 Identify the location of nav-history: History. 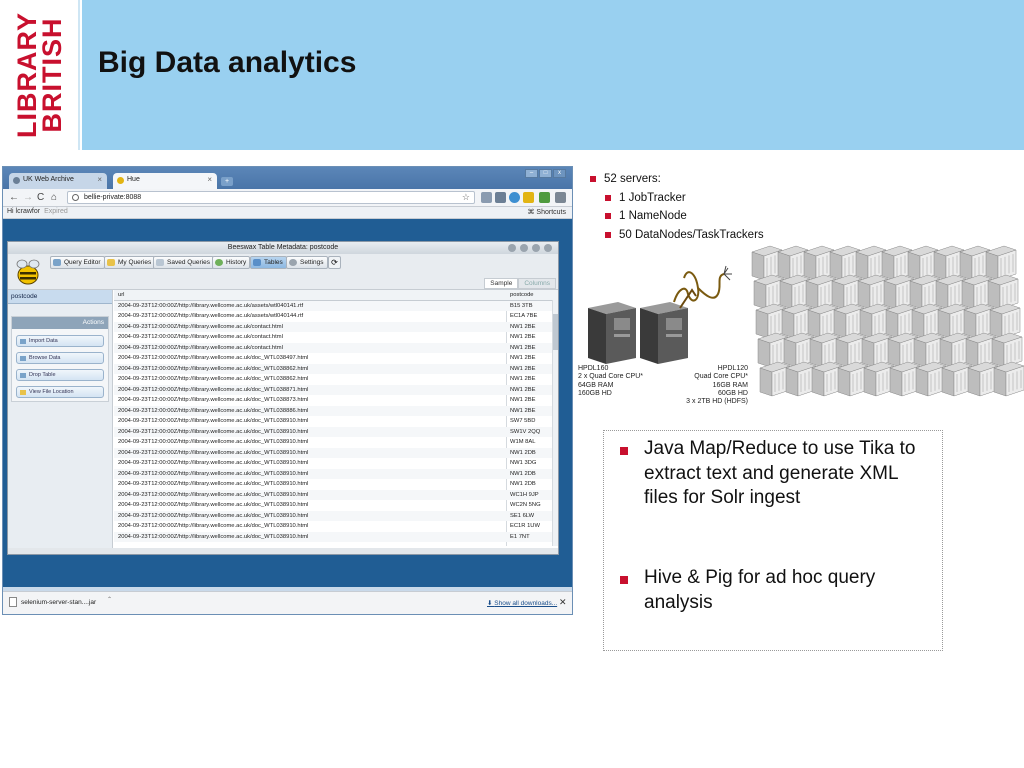
(231, 262).